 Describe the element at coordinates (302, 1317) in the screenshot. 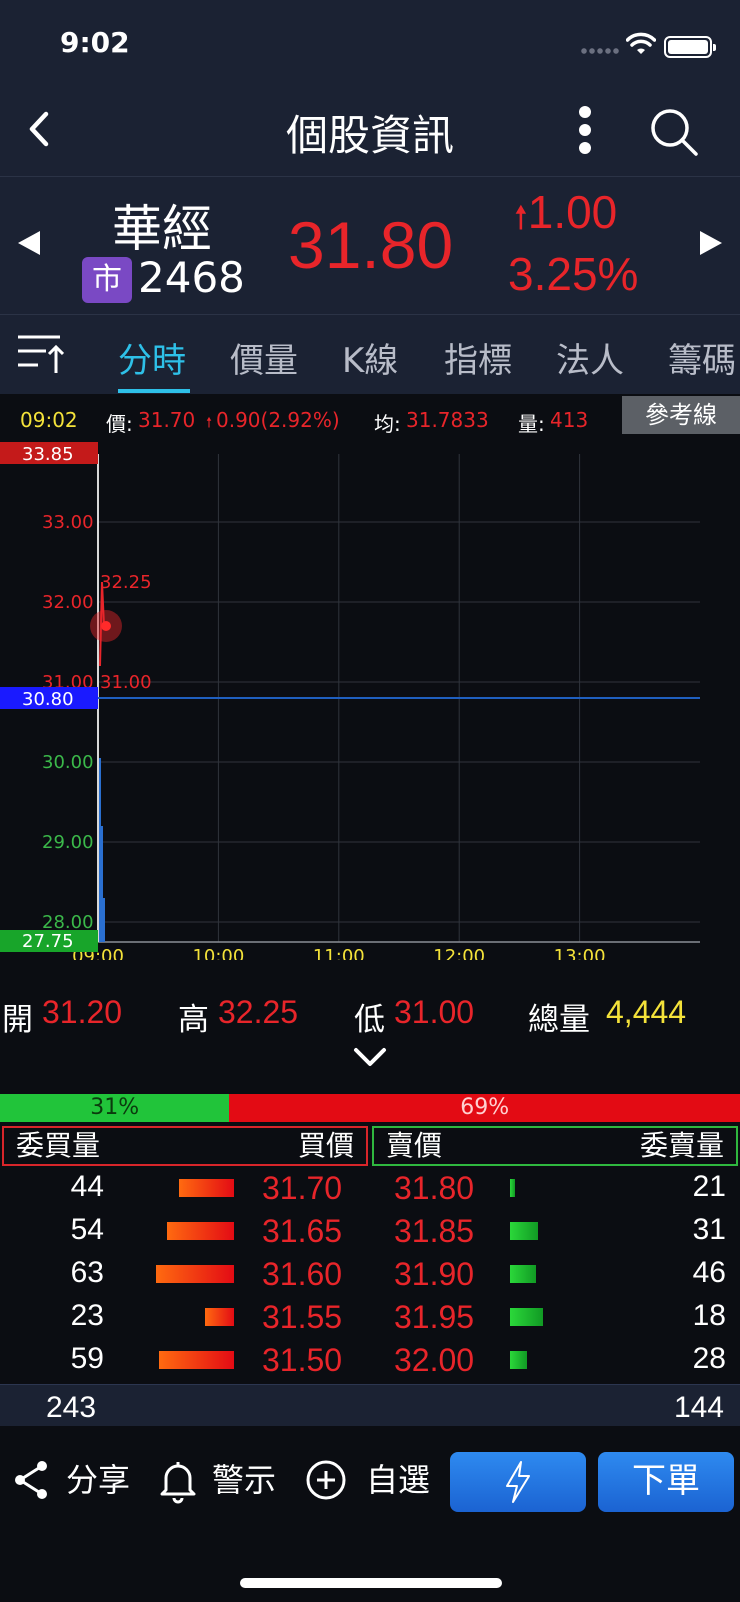

I see `bid-price: 31.55` at that location.